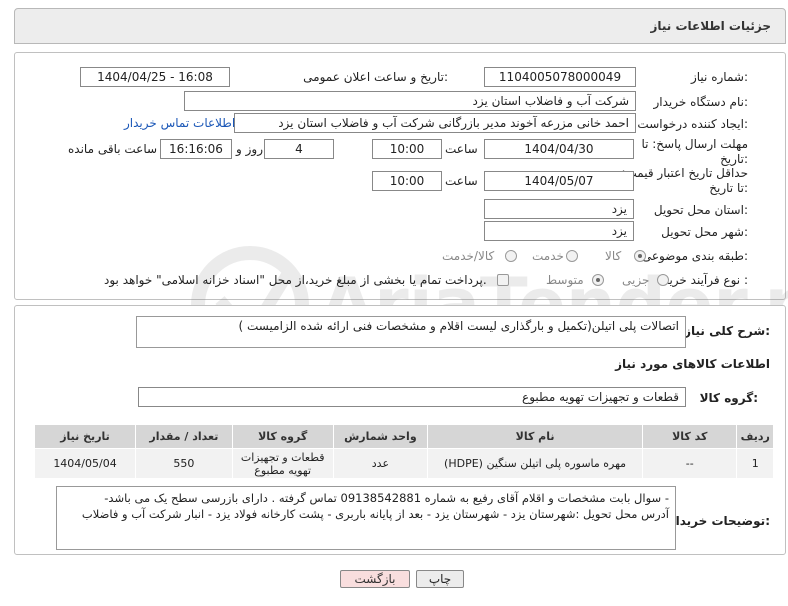  Describe the element at coordinates (407, 149) in the screenshot. I see `deadline-time-field: 10:00` at that location.